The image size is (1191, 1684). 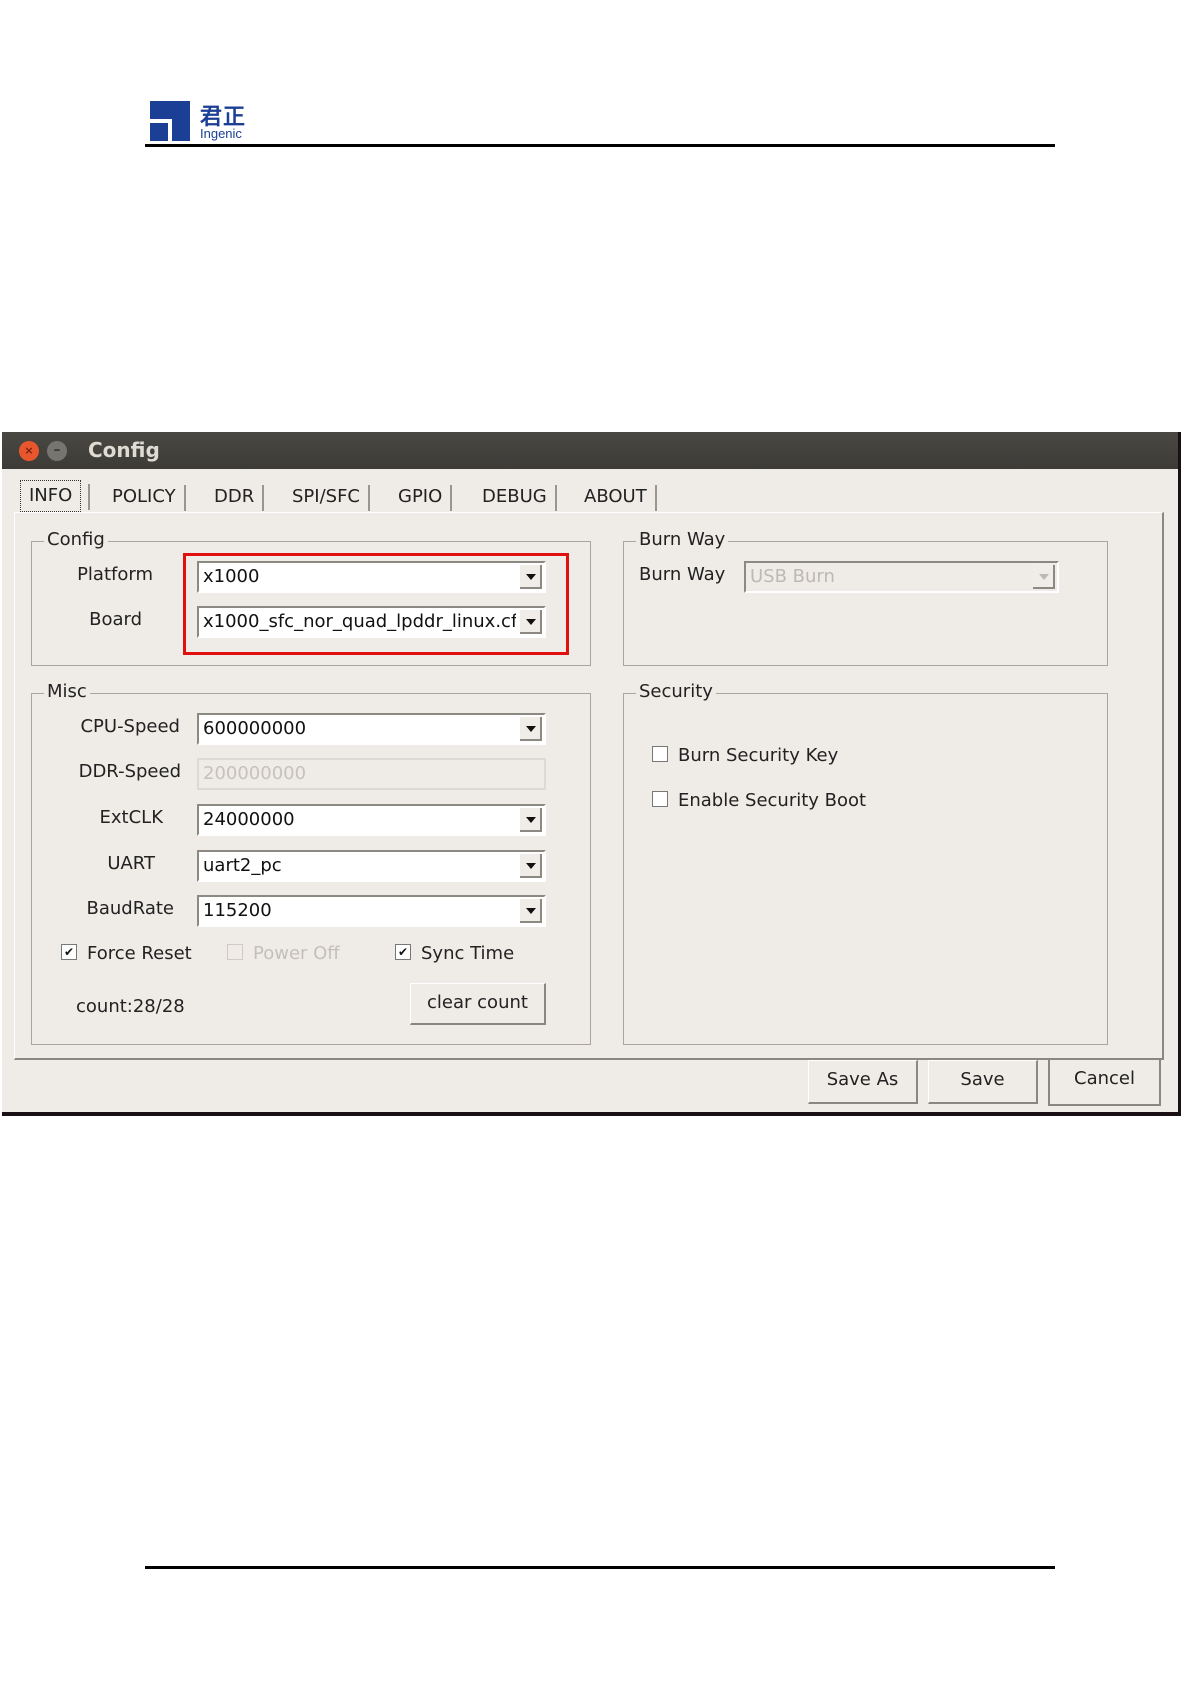 What do you see at coordinates (901, 577) in the screenshot?
I see `burn-way-select: USB Burn` at bounding box center [901, 577].